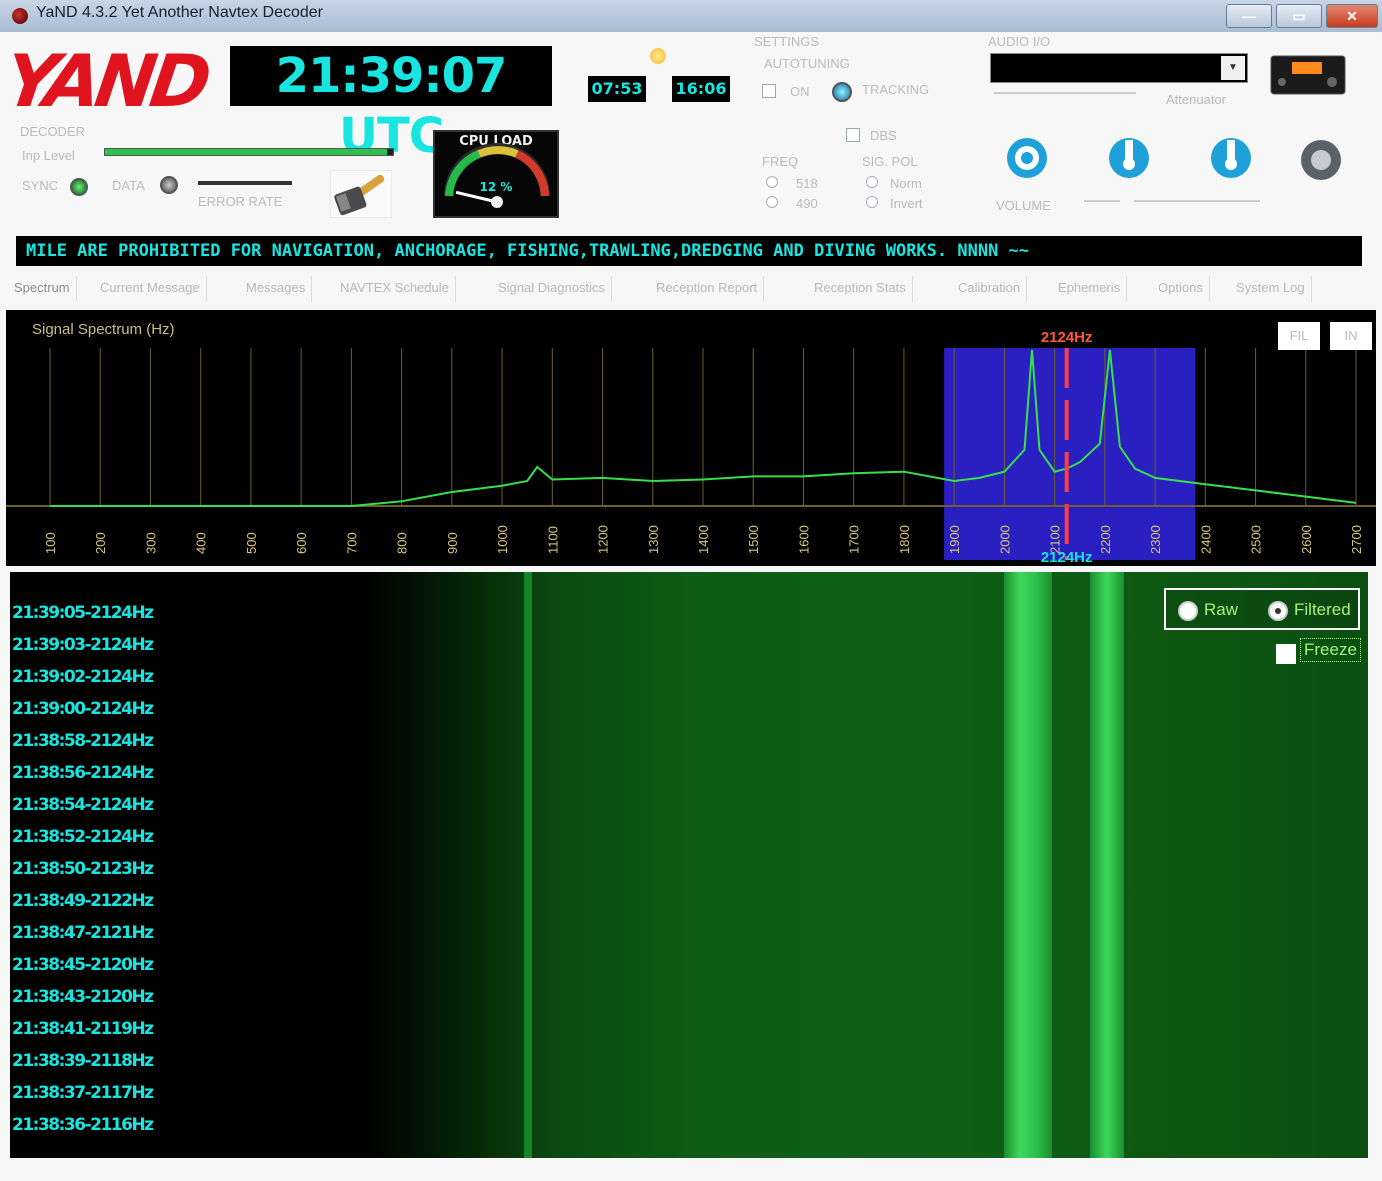  What do you see at coordinates (842, 92) in the screenshot?
I see `tracking-button` at bounding box center [842, 92].